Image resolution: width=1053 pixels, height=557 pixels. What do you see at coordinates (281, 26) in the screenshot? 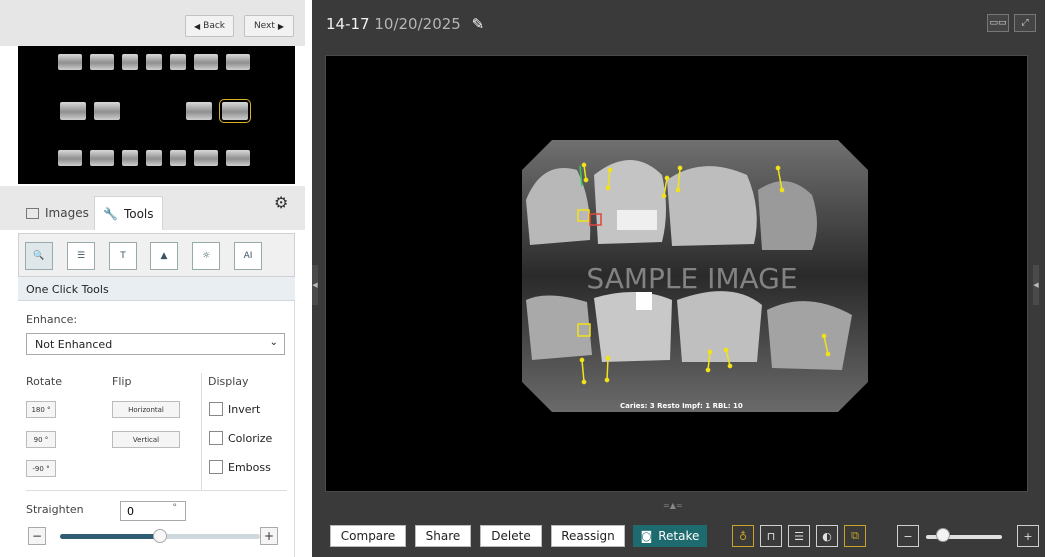
I see `arrow-right-icon: ▶` at bounding box center [281, 26].